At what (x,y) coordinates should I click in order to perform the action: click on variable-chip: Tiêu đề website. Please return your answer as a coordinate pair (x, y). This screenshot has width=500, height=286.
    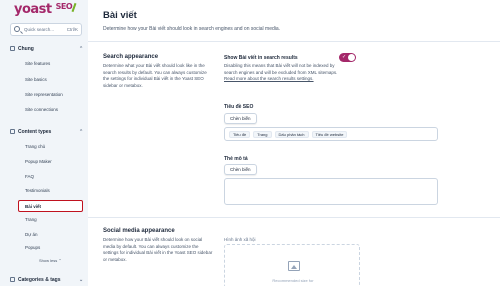
    Looking at the image, I should click on (329, 134).